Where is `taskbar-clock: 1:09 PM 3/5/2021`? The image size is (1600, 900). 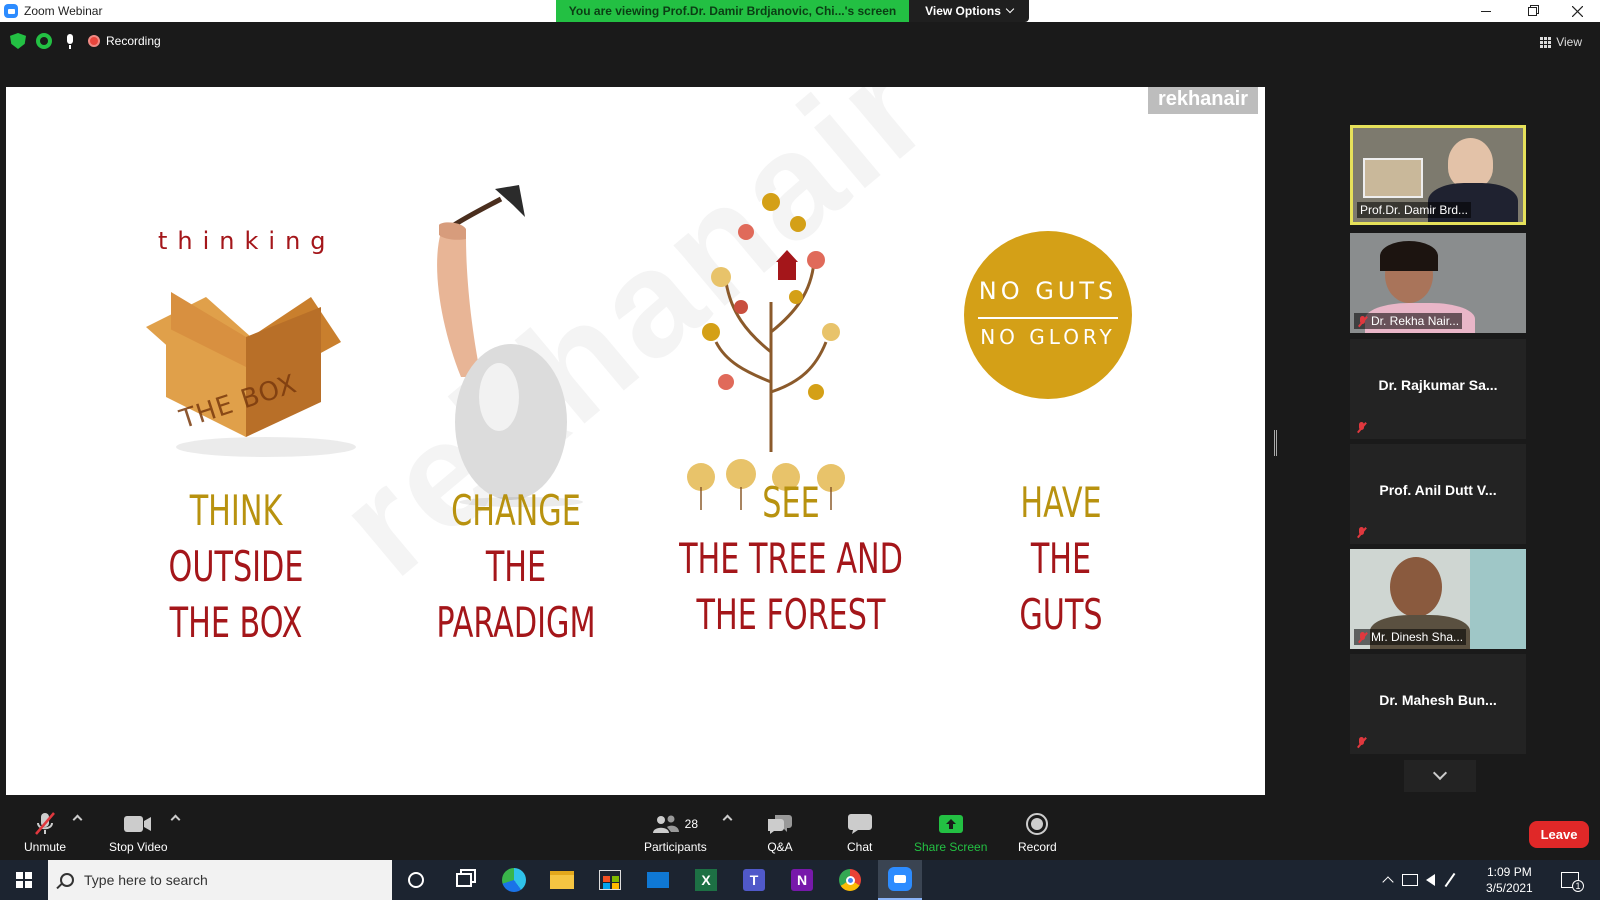
taskbar-clock: 1:09 PM 3/5/2021 is located at coordinates (1509, 880).